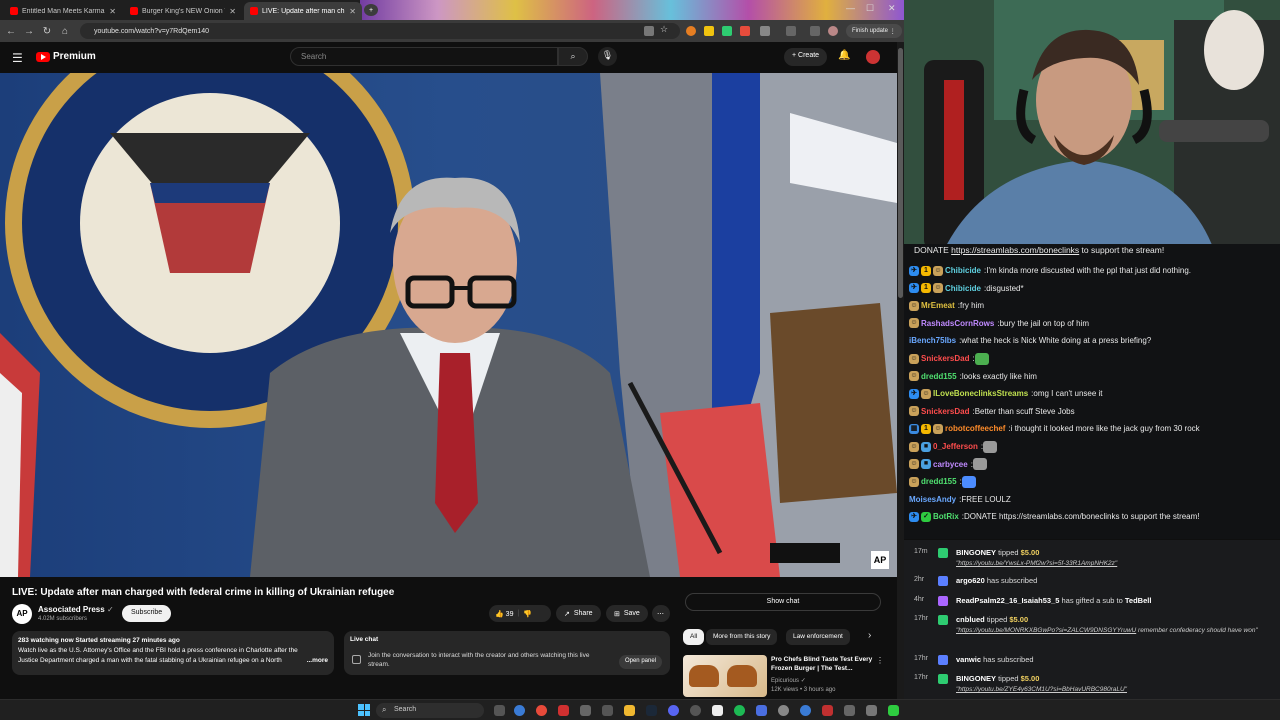 The width and height of the screenshot is (1280, 720). Describe the element at coordinates (607, 56) in the screenshot. I see `voice-search-icon: 🎙` at that location.